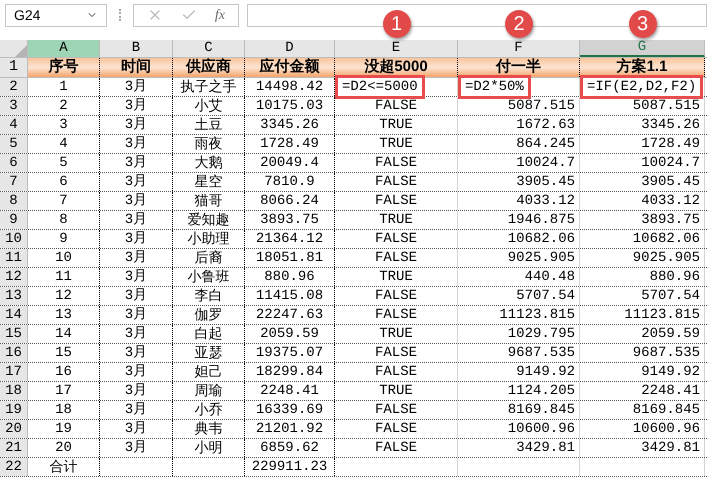 The width and height of the screenshot is (707, 477). I want to click on table-cell-text: 3893.75, so click(289, 220).